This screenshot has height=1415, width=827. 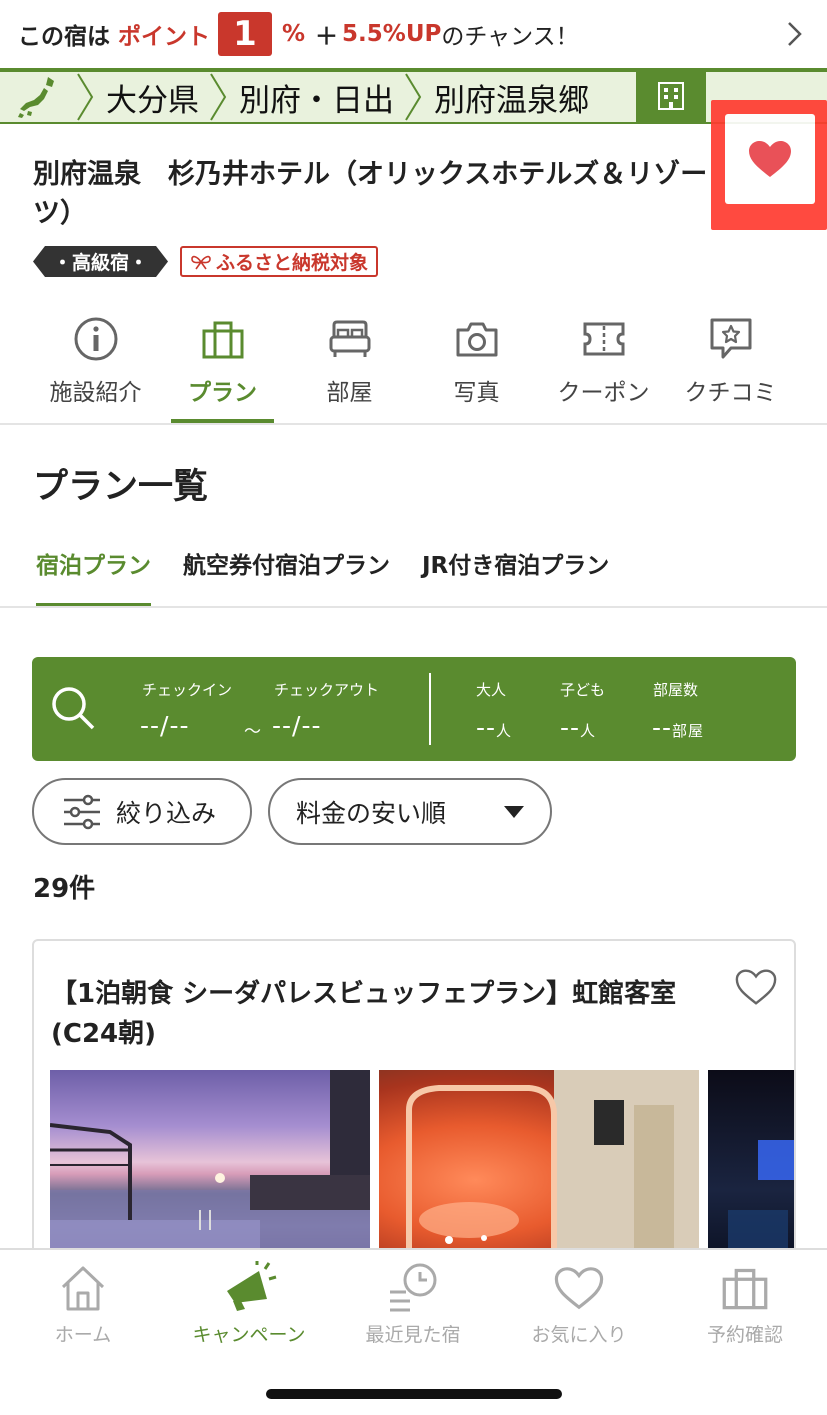 I want to click on hotel-tags: ・高級宿・ ふるさと納税対象, so click(x=206, y=261).